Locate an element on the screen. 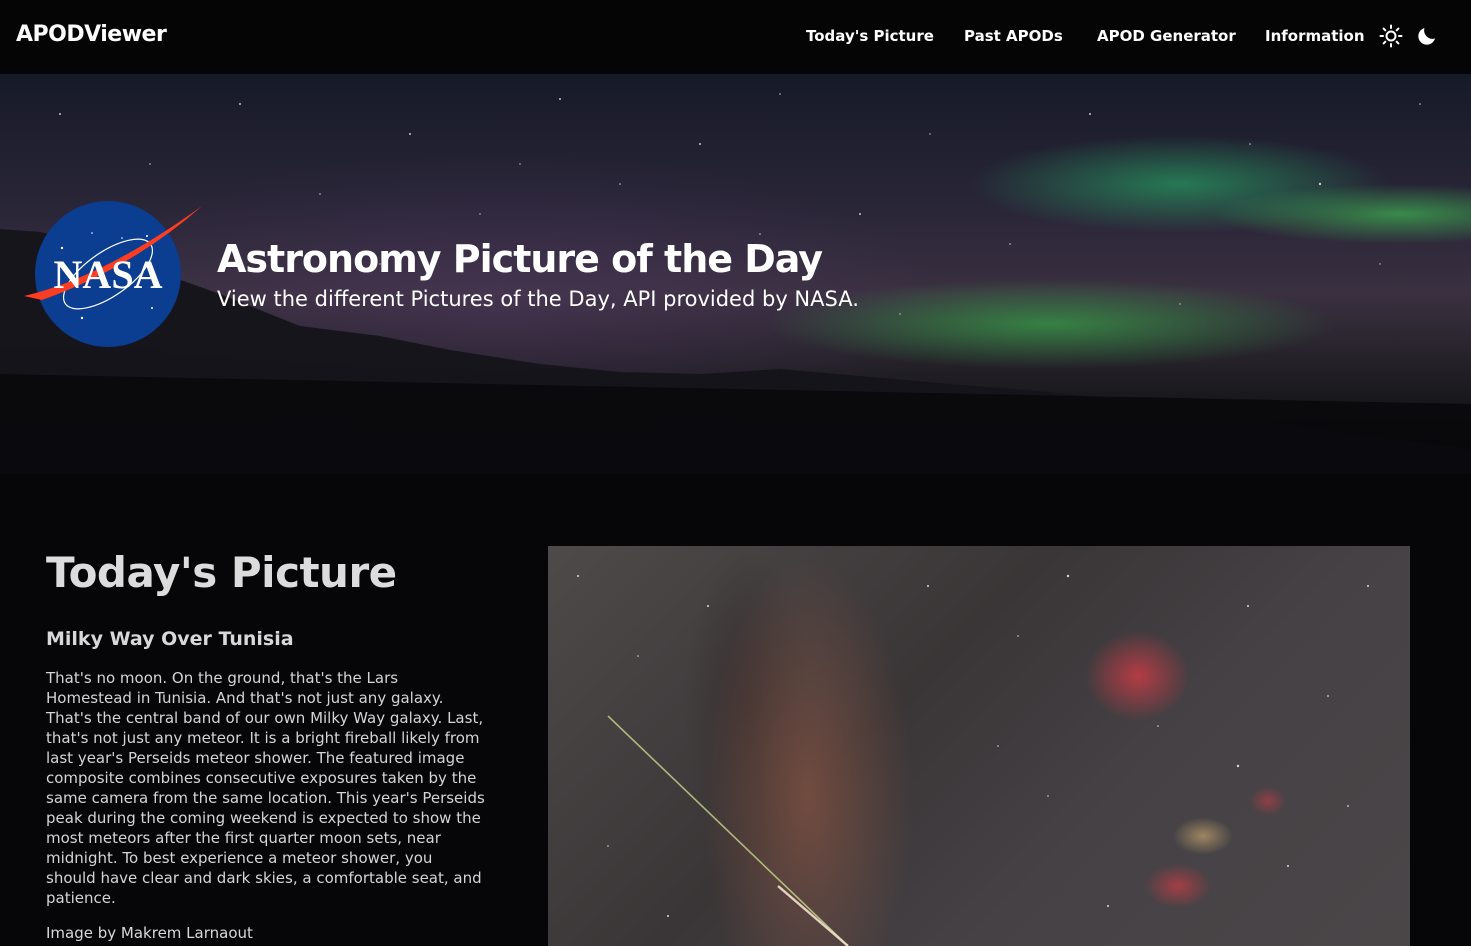 This screenshot has width=1471, height=946. sun-icon is located at coordinates (1391, 36).